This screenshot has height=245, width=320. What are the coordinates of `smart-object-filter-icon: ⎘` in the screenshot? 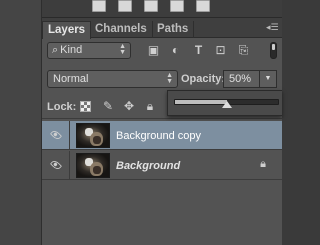 It's located at (243, 50).